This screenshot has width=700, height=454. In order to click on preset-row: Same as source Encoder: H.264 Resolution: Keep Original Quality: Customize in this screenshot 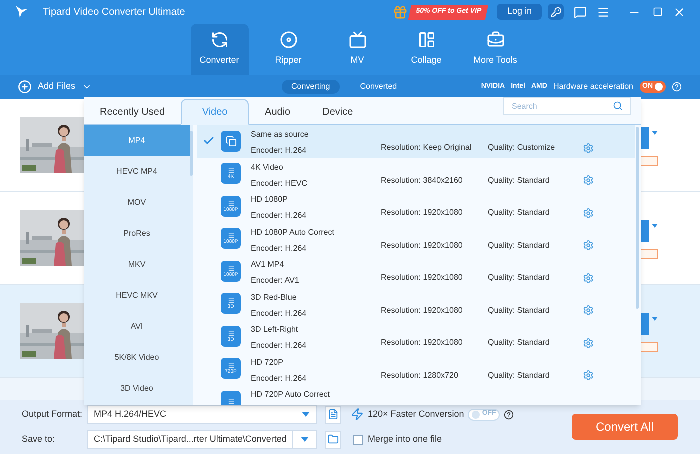, I will do `click(416, 141)`.